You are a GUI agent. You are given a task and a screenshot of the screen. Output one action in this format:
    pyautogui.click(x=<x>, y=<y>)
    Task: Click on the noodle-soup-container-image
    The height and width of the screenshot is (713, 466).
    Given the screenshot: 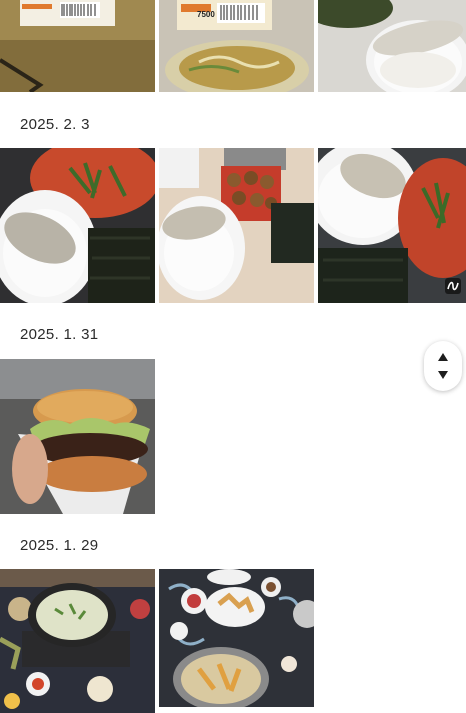 What is the action you would take?
    pyautogui.click(x=236, y=46)
    